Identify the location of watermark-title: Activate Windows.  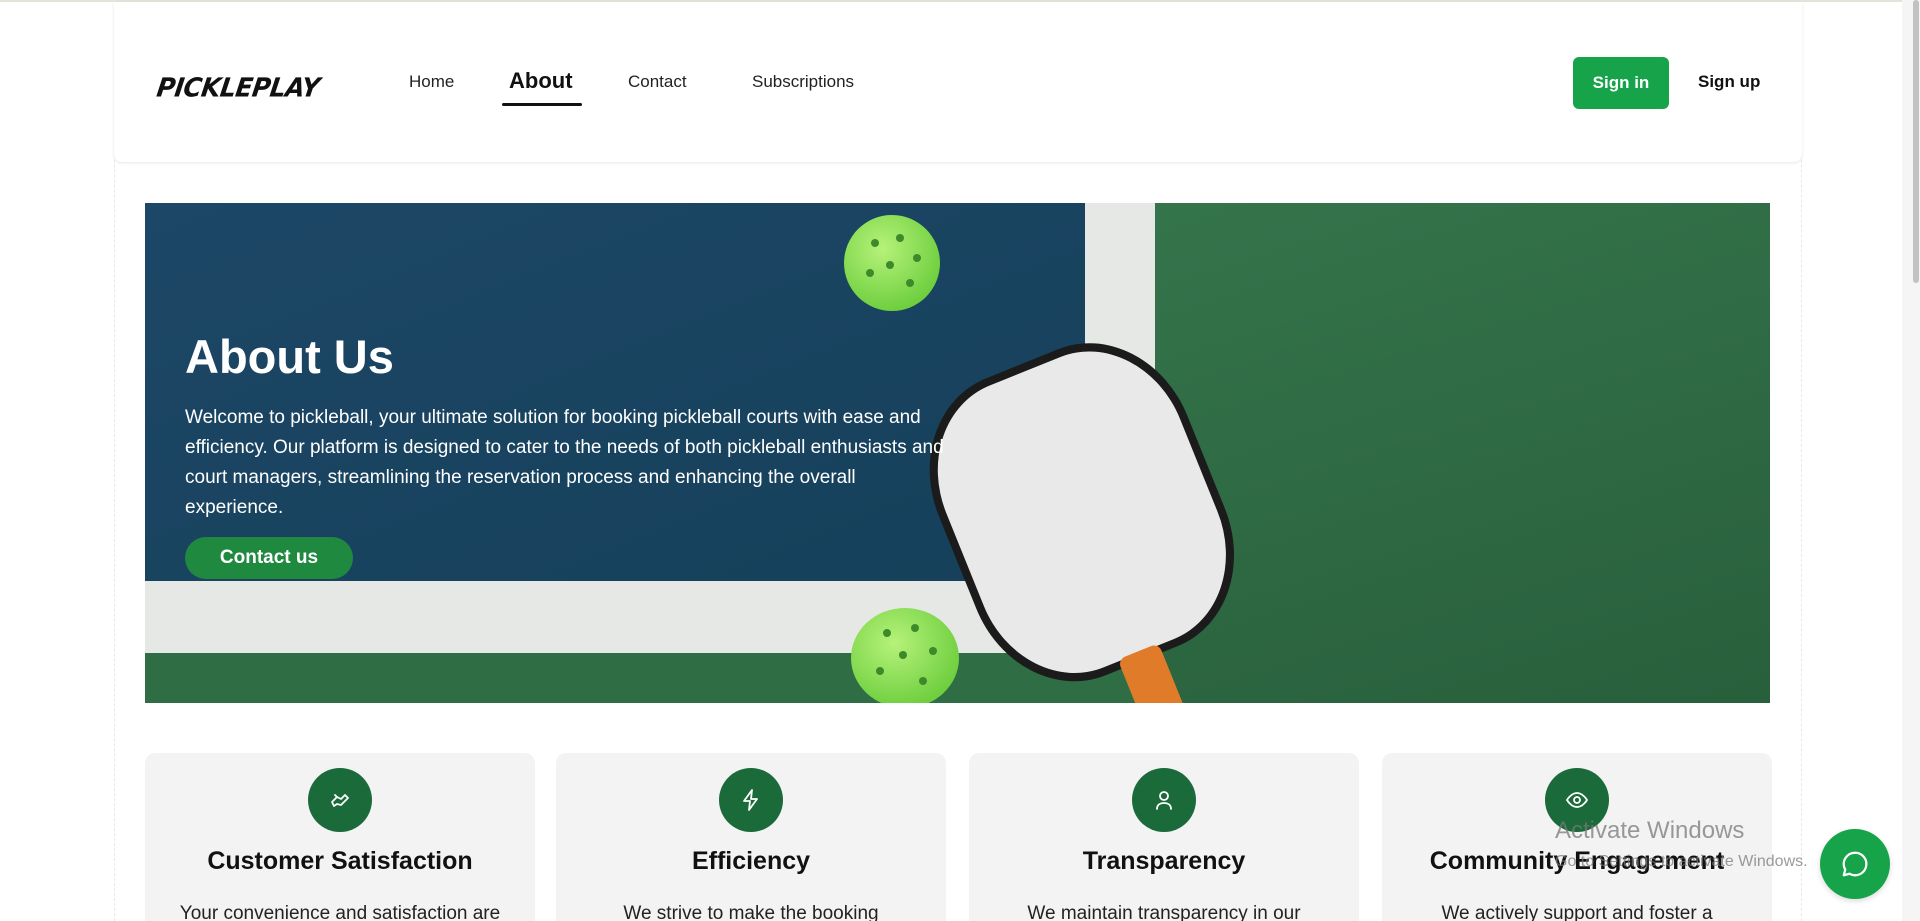
(1650, 830).